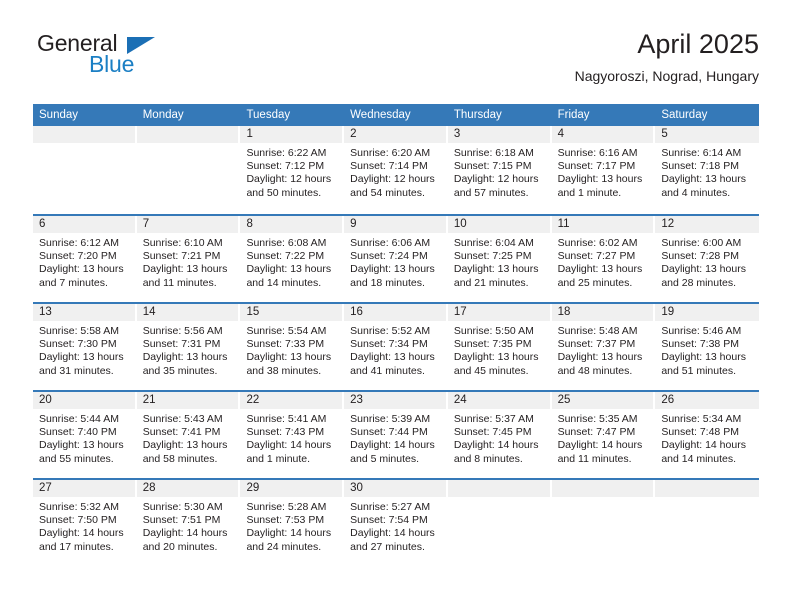 The height and width of the screenshot is (612, 792). Describe the element at coordinates (387, 370) in the screenshot. I see `daylight-text-line2: and 41 minutes.` at that location.